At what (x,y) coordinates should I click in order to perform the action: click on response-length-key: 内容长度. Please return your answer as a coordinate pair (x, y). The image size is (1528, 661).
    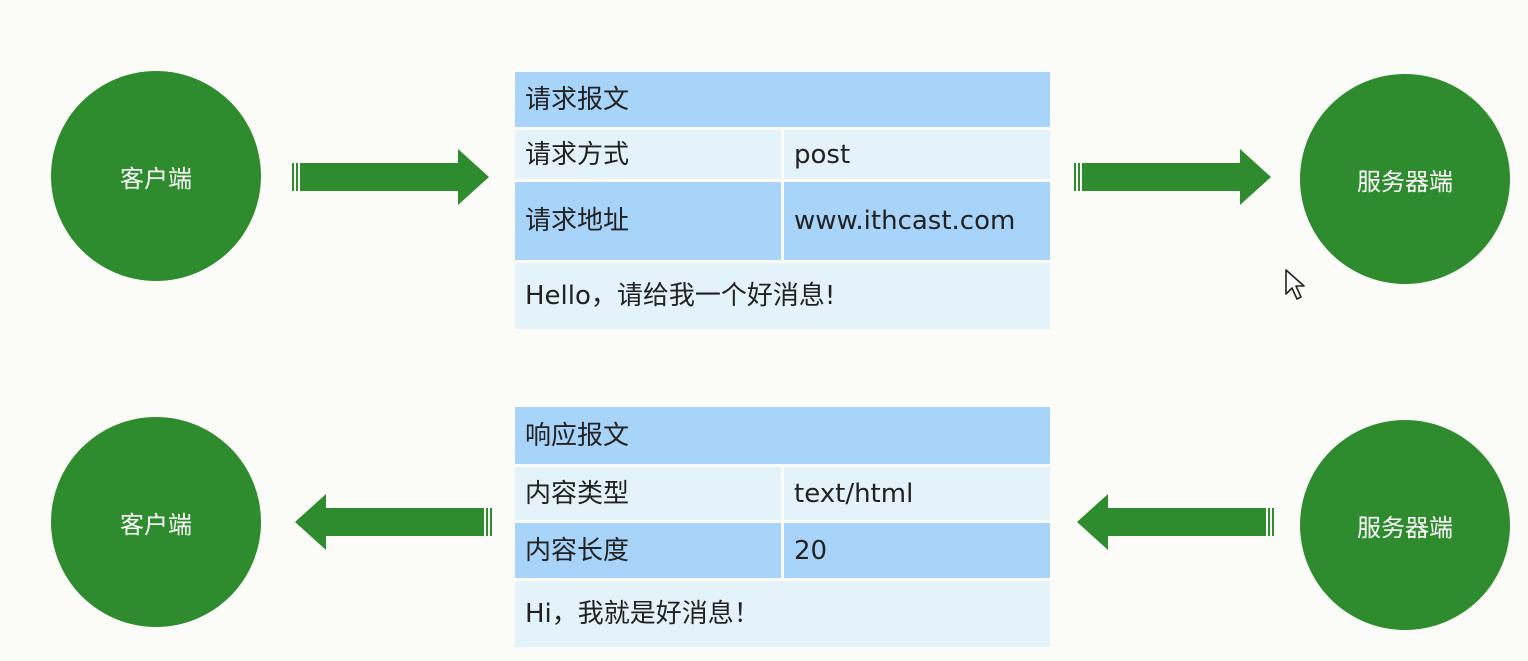
    Looking at the image, I should click on (648, 550).